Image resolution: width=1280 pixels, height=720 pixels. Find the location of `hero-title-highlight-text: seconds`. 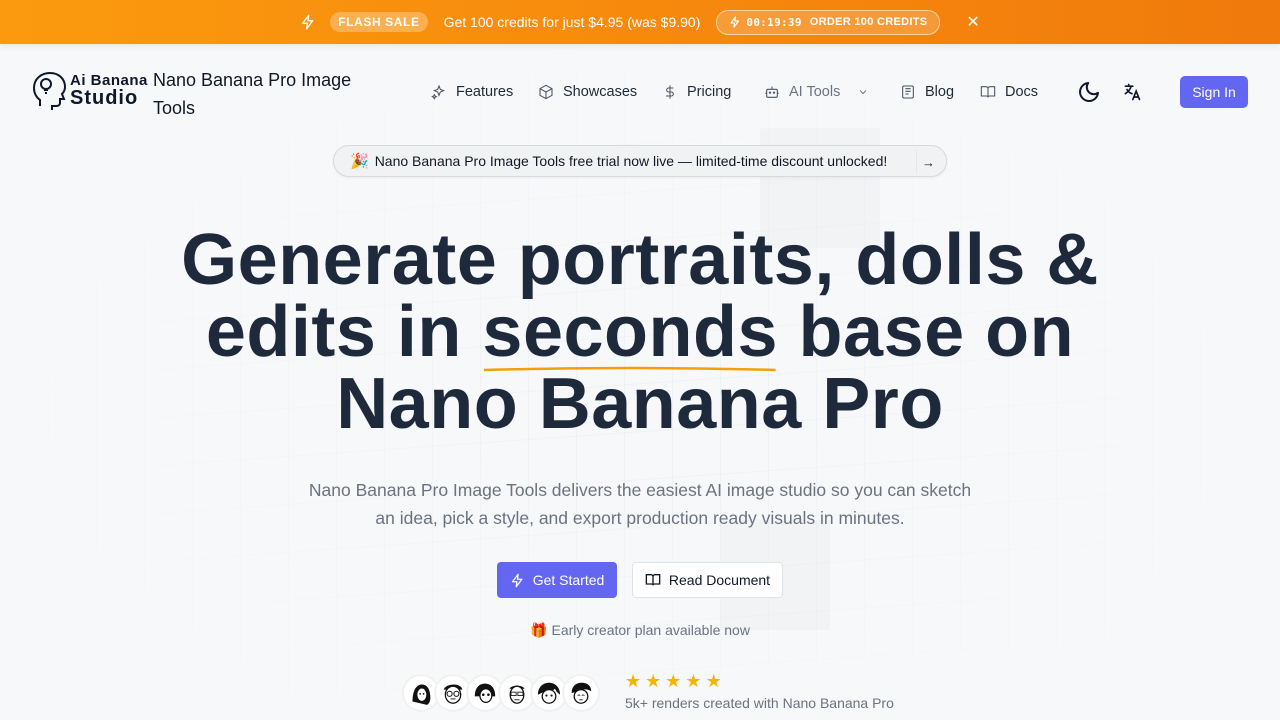

hero-title-highlight-text: seconds is located at coordinates (630, 332).